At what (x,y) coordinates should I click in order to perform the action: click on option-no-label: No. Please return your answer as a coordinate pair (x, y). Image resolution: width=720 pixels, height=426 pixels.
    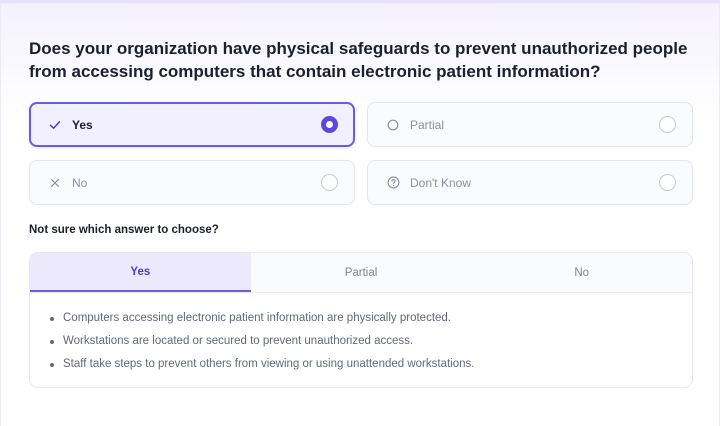
    Looking at the image, I should click on (80, 182).